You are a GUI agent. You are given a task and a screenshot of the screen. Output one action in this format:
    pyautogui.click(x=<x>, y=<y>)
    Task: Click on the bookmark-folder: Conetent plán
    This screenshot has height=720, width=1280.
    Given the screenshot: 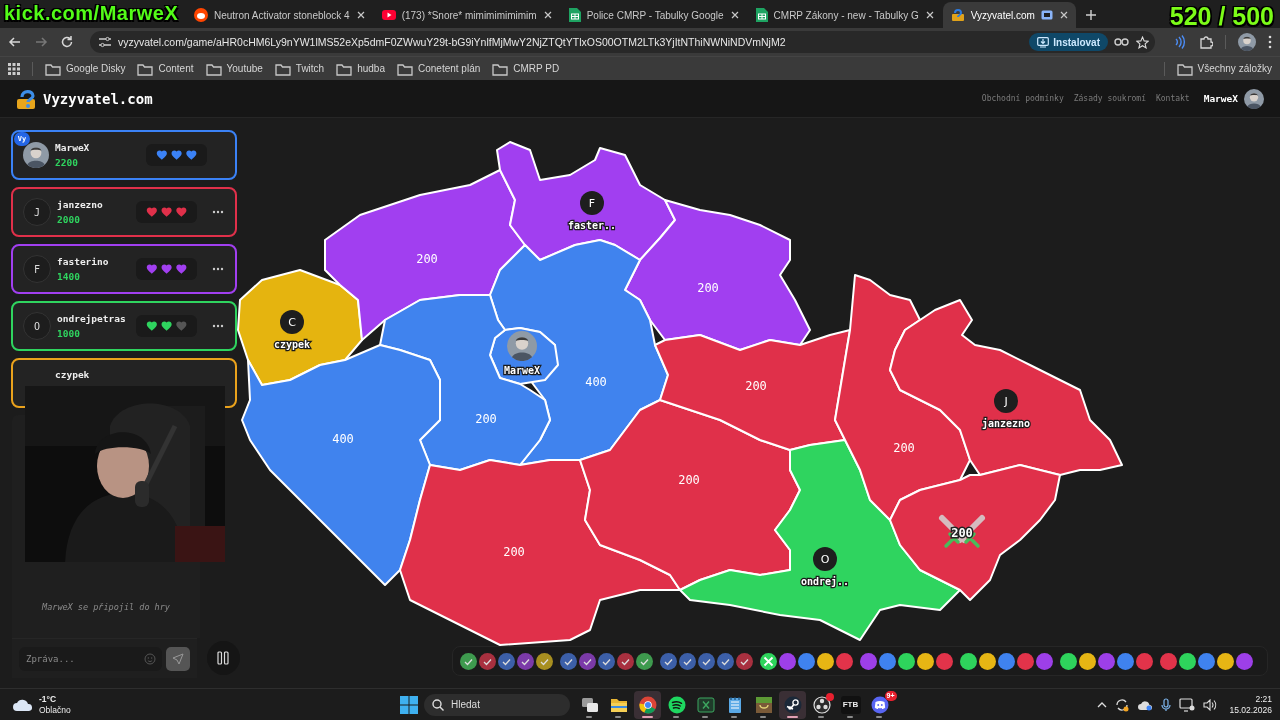 What is the action you would take?
    pyautogui.click(x=439, y=68)
    